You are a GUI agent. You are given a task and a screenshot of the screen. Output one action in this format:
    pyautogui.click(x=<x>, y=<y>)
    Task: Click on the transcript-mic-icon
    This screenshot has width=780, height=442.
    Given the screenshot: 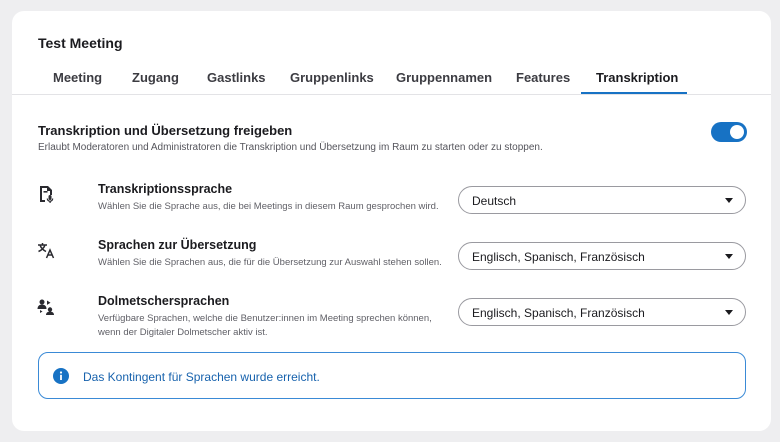 What is the action you would take?
    pyautogui.click(x=46, y=194)
    